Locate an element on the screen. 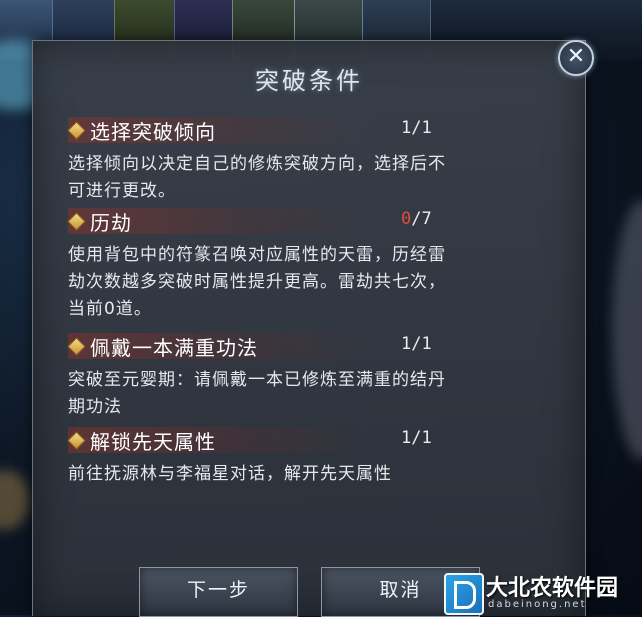 This screenshot has height=617, width=642. dialog-title: 突破条件 is located at coordinates (309, 81).